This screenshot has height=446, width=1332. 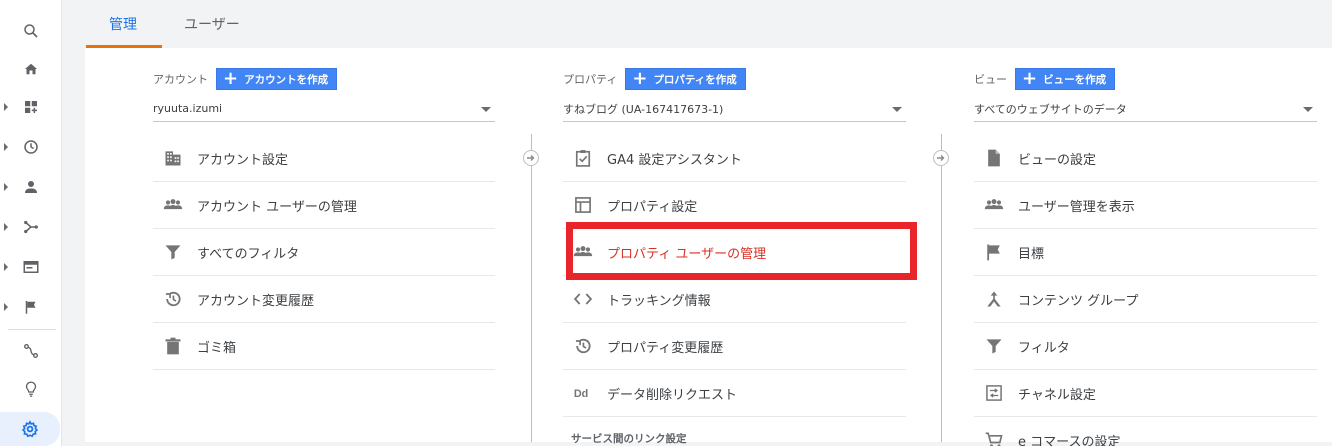 What do you see at coordinates (1044, 348) in the screenshot?
I see `menu-label: フィルタ` at bounding box center [1044, 348].